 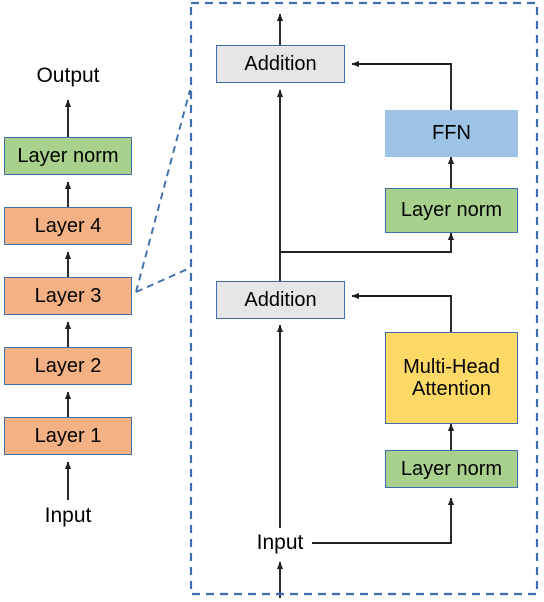 I want to click on block-box-addition-lower: Addition, so click(x=280, y=300).